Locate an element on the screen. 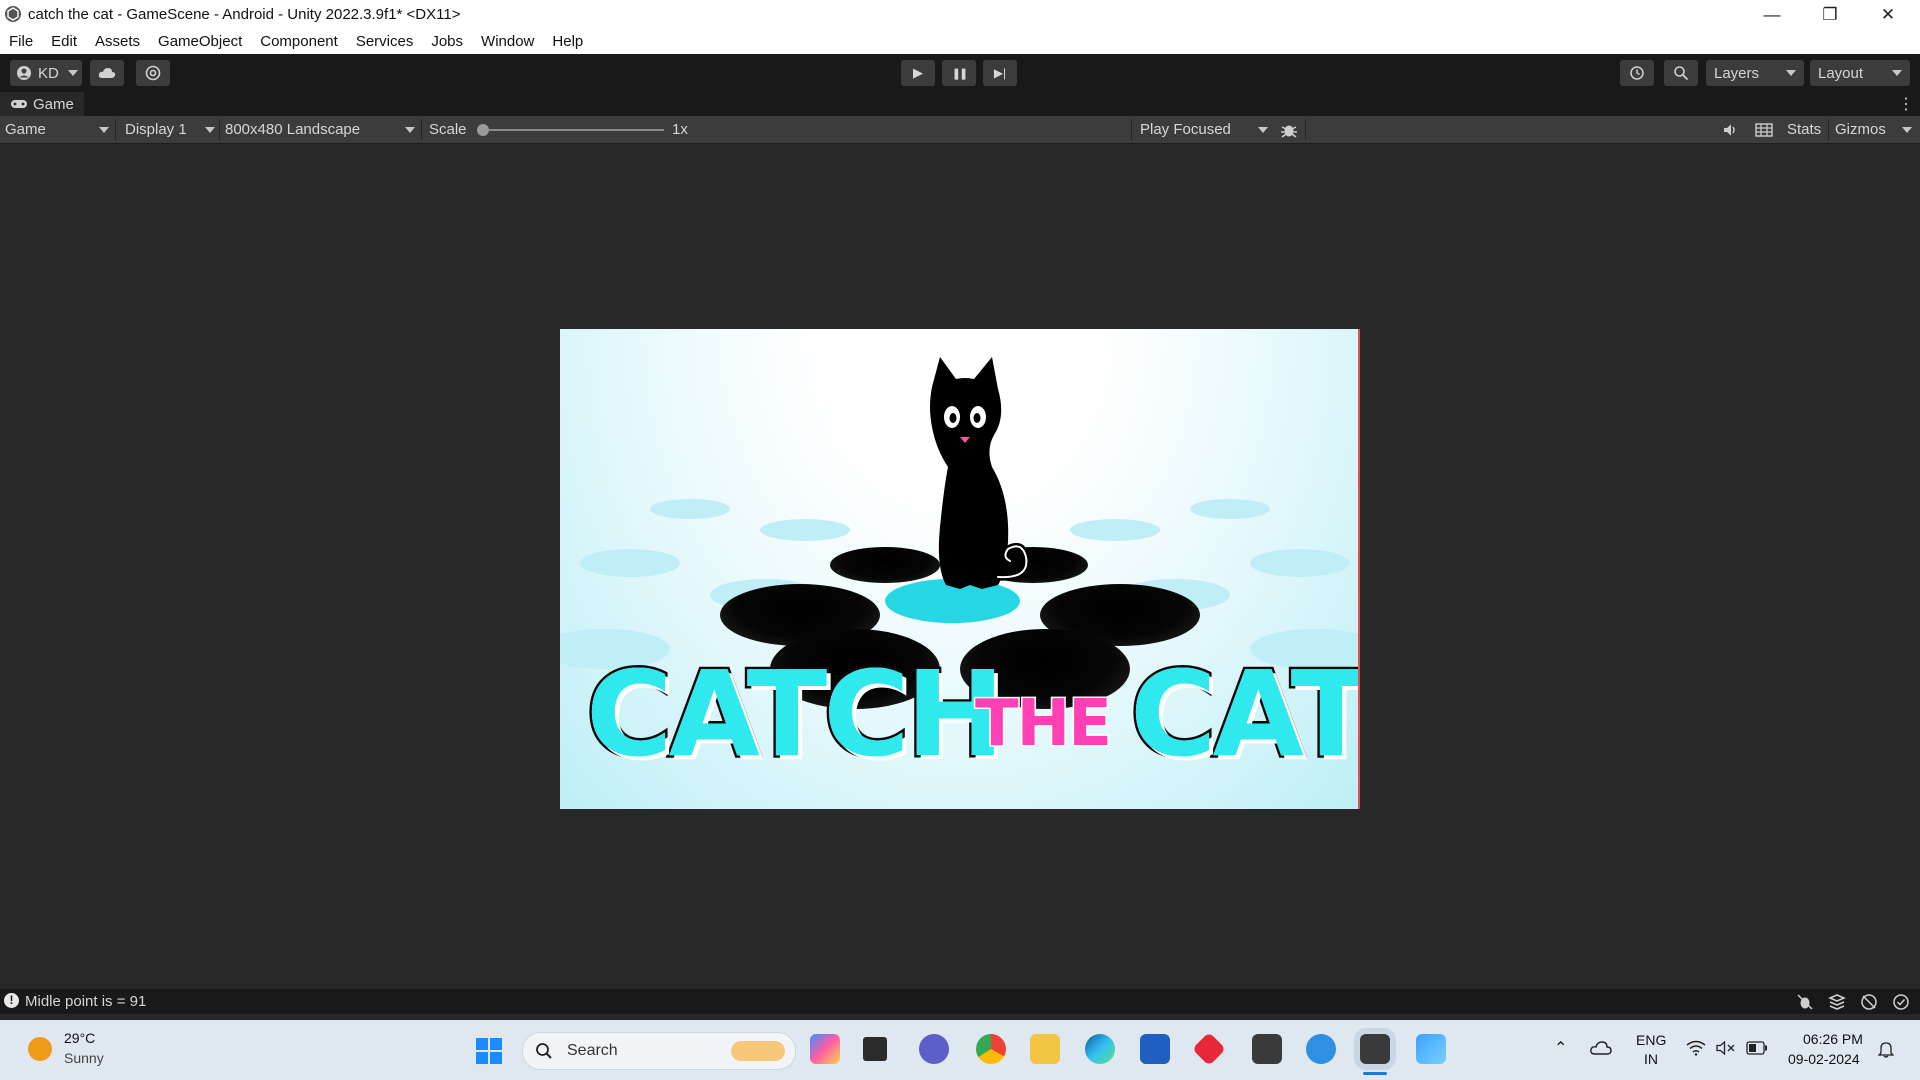 The image size is (1920, 1080). play-mode-dropdown: Play Focused is located at coordinates (1204, 129).